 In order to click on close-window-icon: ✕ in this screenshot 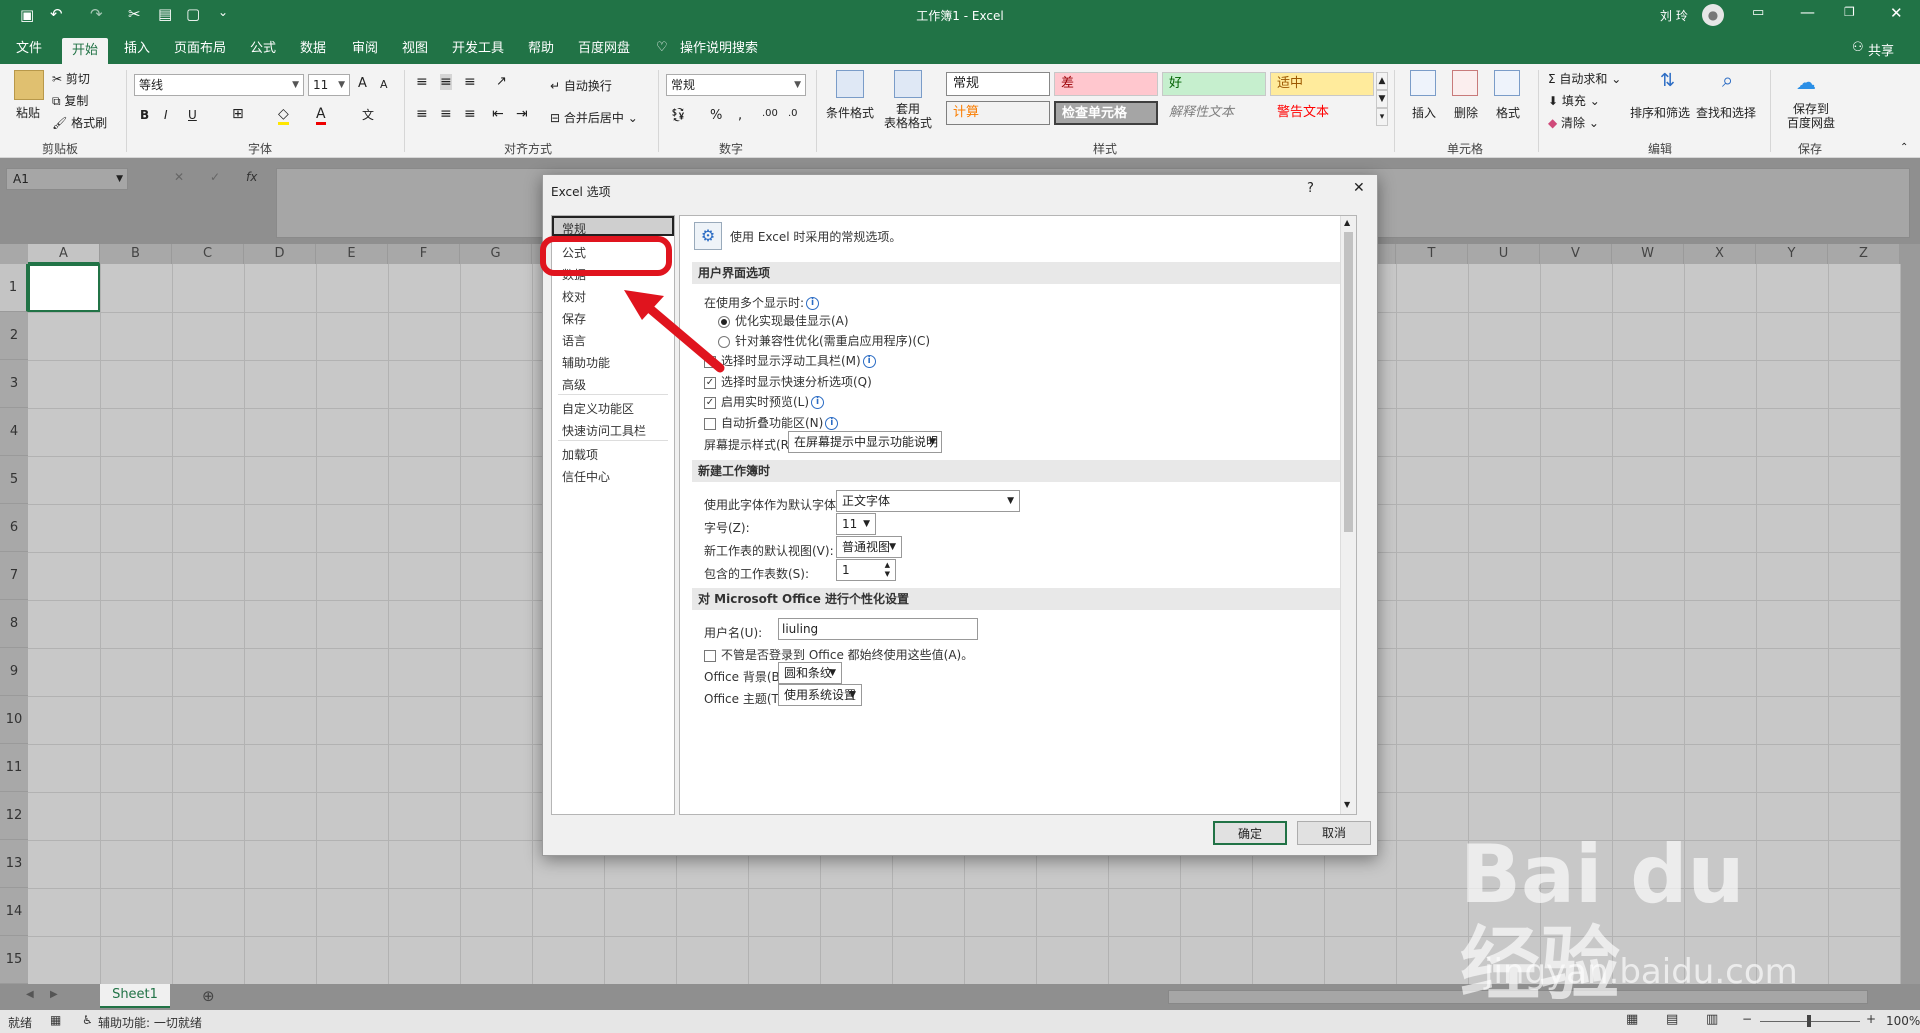, I will do `click(1896, 13)`.